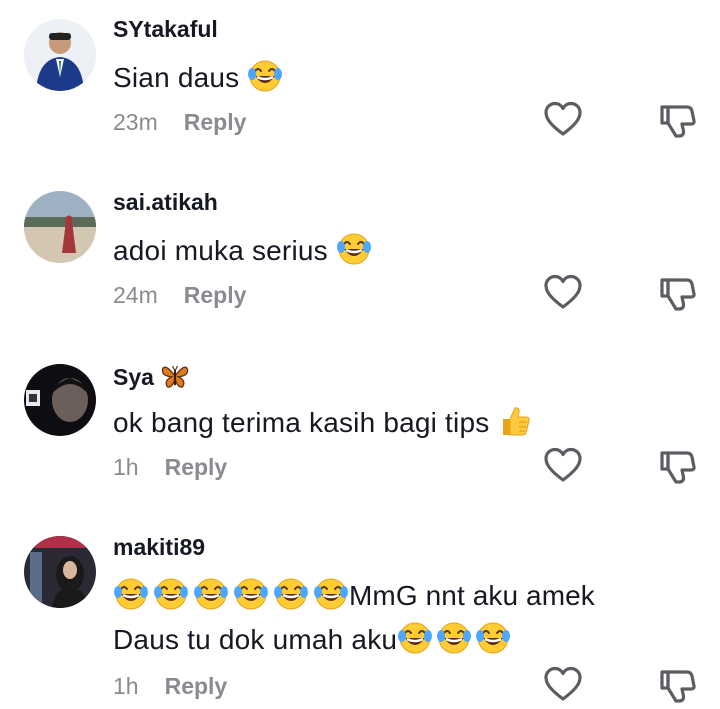 The image size is (720, 709). I want to click on comment-text-content: Sian daus, so click(176, 77).